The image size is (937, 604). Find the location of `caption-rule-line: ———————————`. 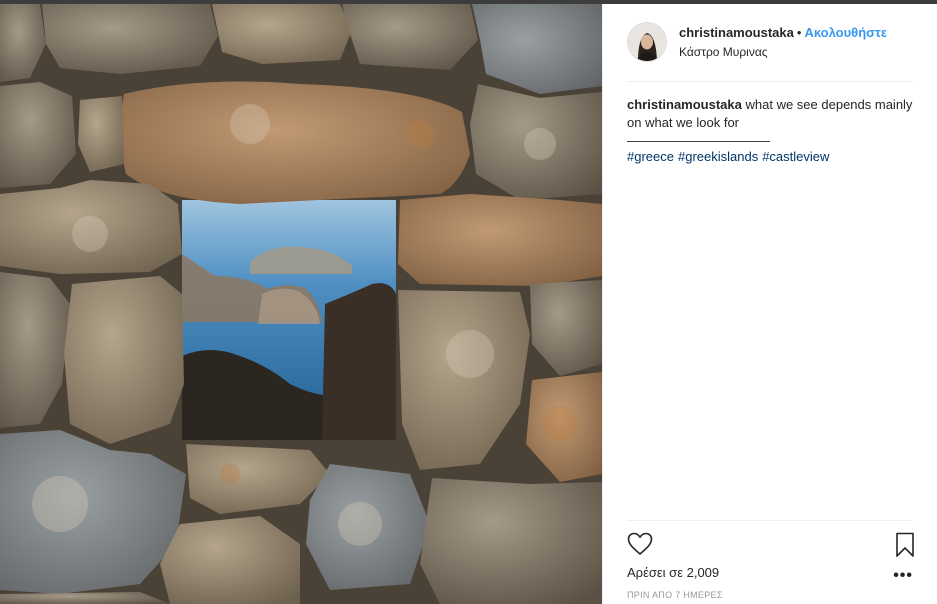

caption-rule-line: ——————————— is located at coordinates (698, 140).